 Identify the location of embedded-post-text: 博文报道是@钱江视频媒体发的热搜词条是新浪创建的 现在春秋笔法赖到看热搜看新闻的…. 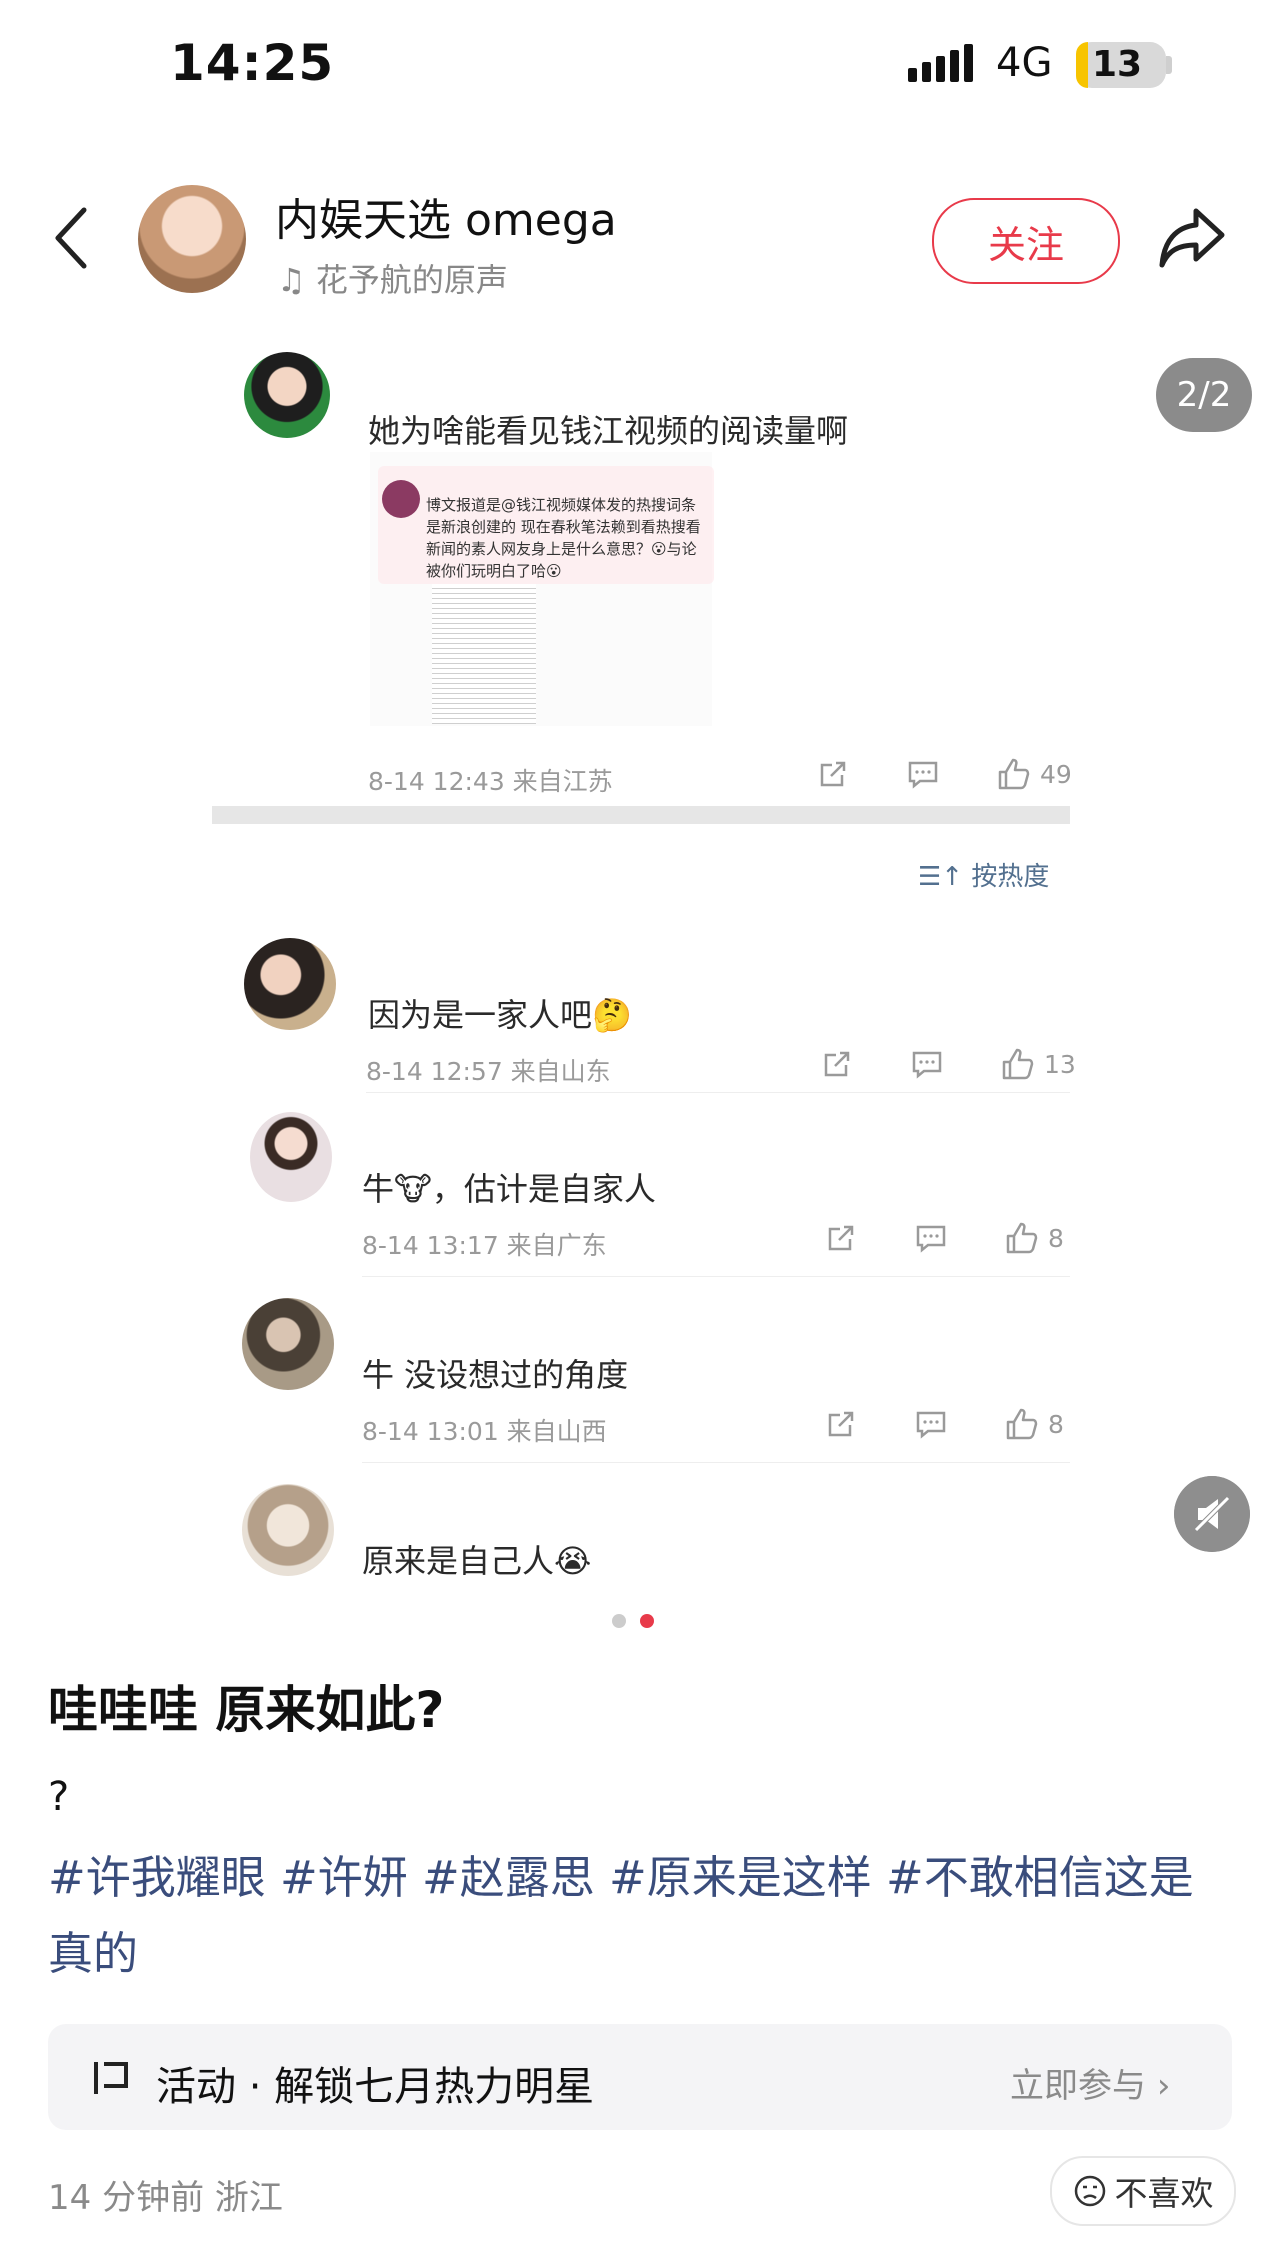
(563, 538).